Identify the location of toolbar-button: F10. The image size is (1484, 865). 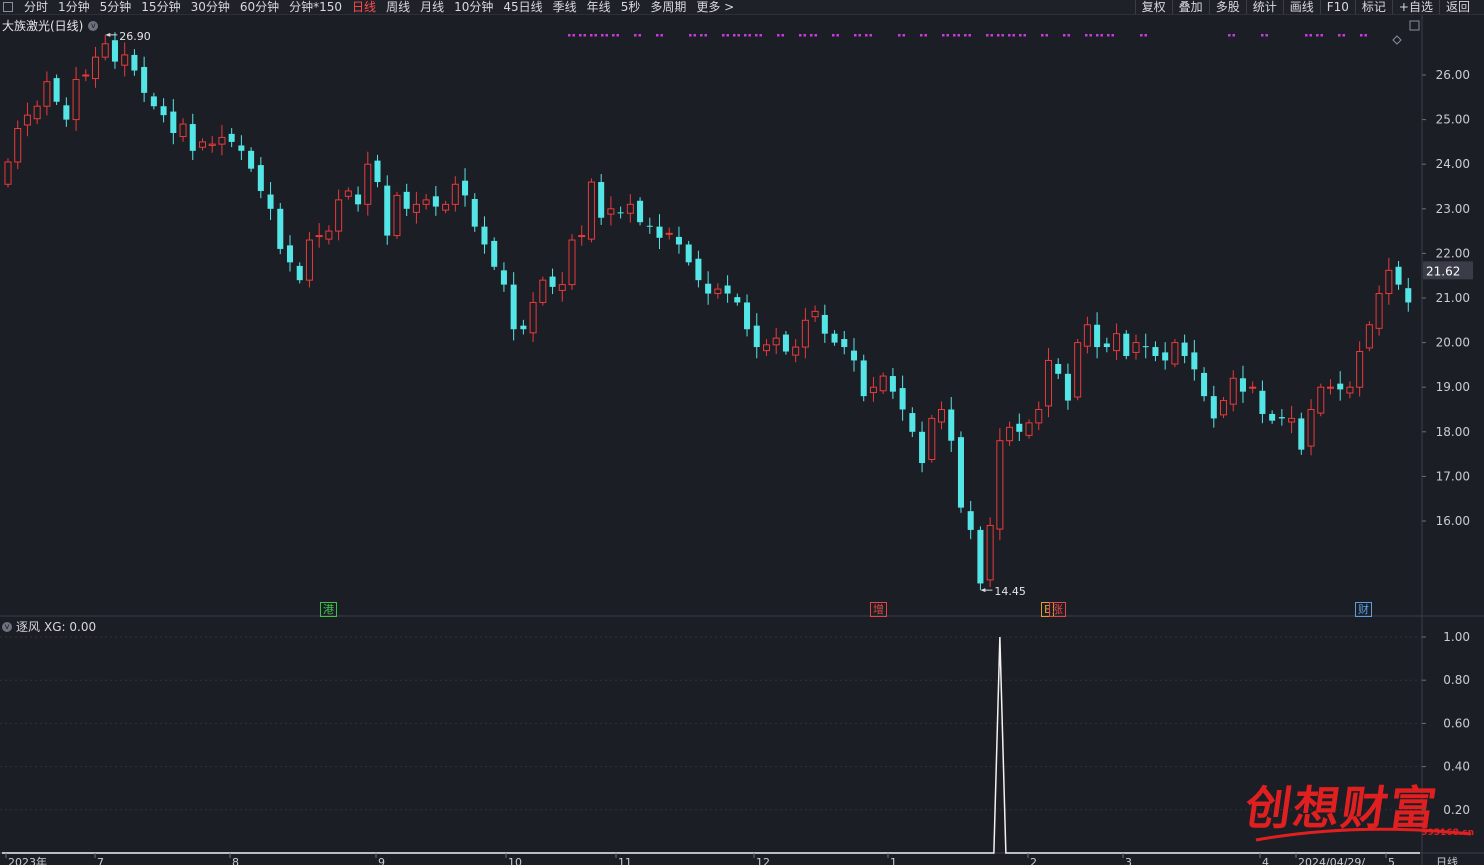
(1337, 7).